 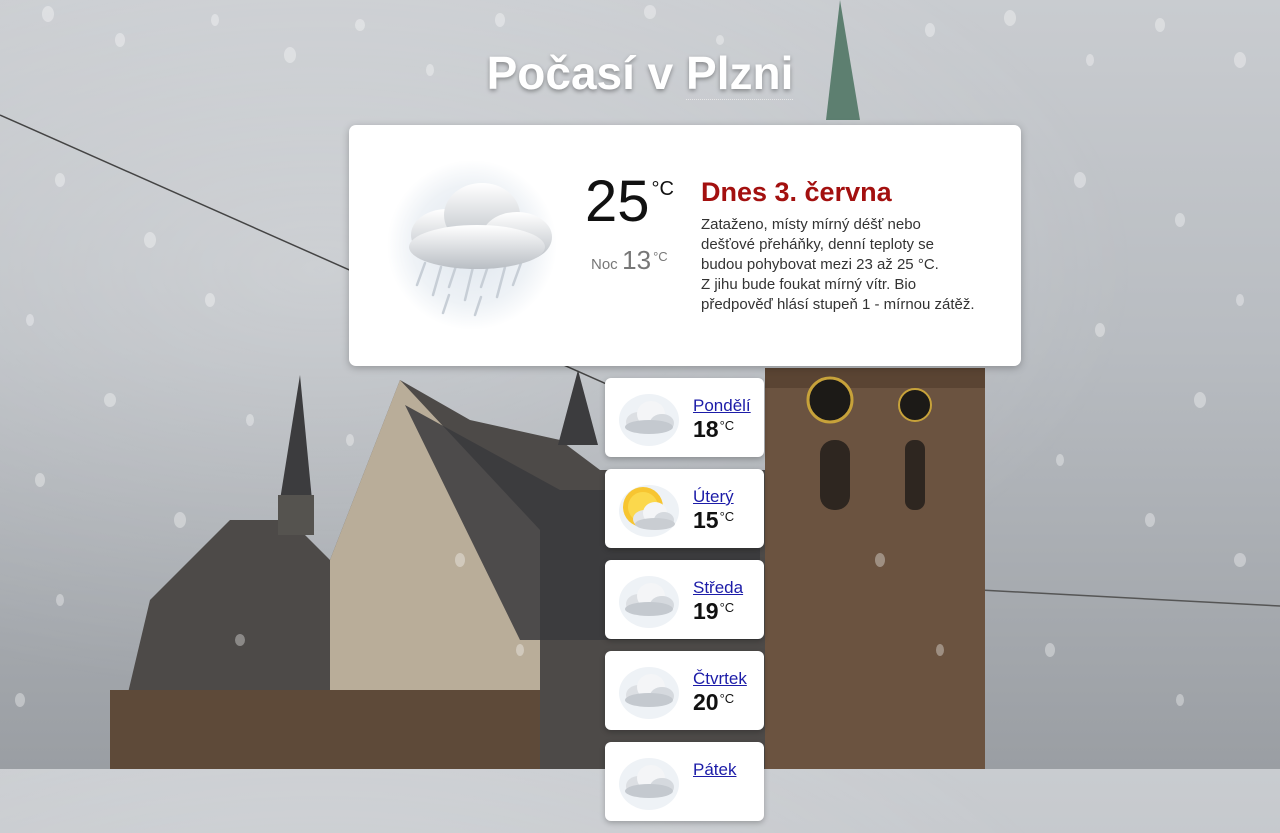 I want to click on forecast-day-link: Úterý, so click(x=713, y=497).